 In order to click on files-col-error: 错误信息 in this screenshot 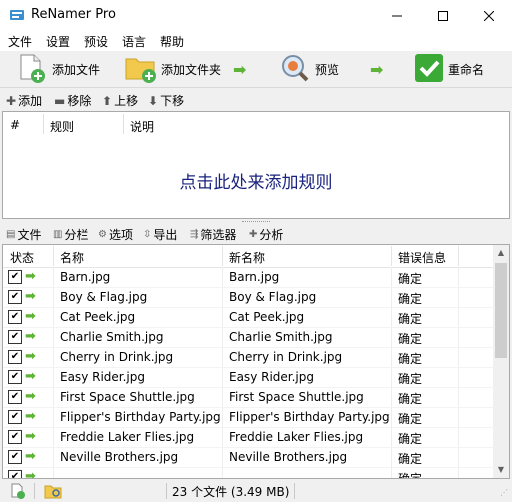, I will do `click(422, 257)`.